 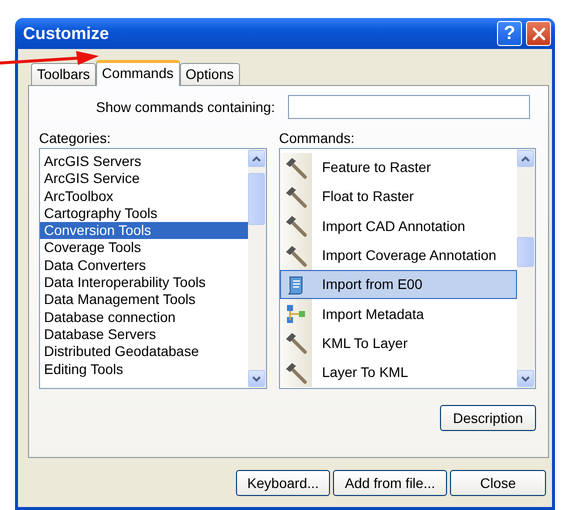 I want to click on help-button: ?, so click(x=509, y=33).